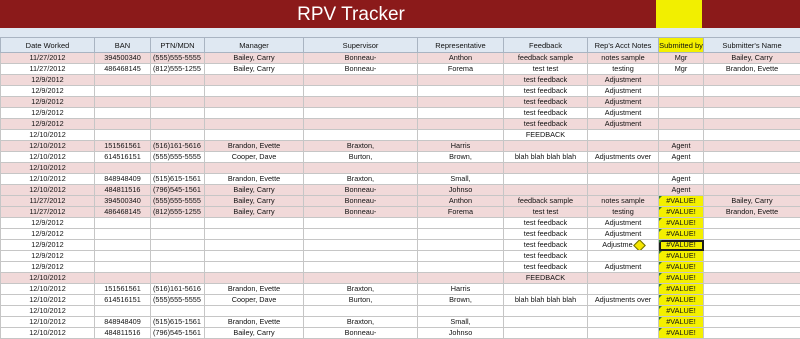 The height and width of the screenshot is (339, 800). I want to click on col-ban-cell: 848948409, so click(123, 179).